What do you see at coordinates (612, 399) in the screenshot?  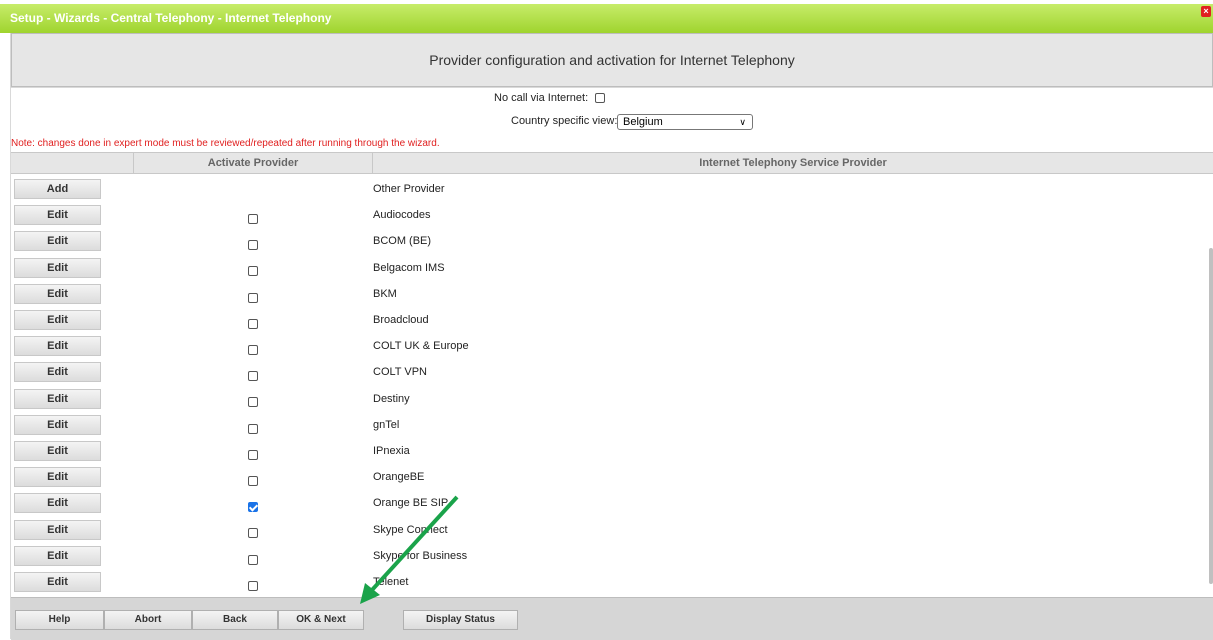 I see `table-row: Edit Destiny` at bounding box center [612, 399].